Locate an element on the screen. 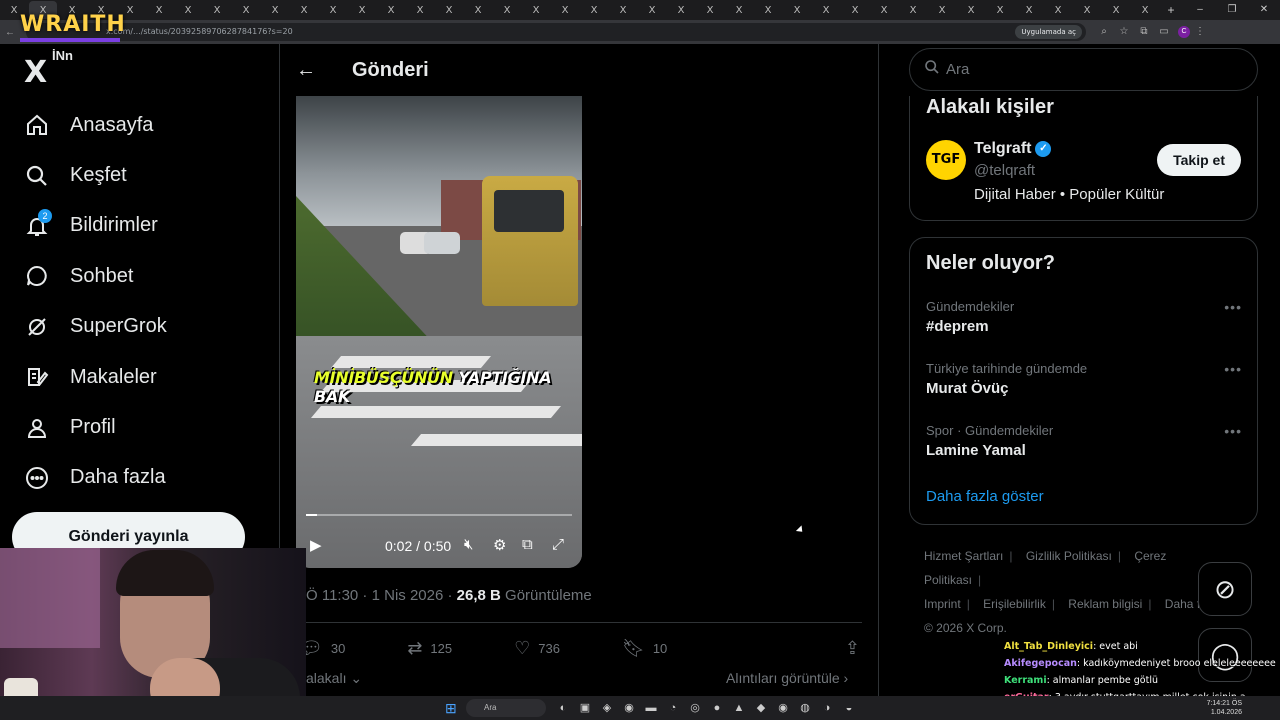 The image size is (1280, 720). reply-button: 💬︎ 30 is located at coordinates (322, 648).